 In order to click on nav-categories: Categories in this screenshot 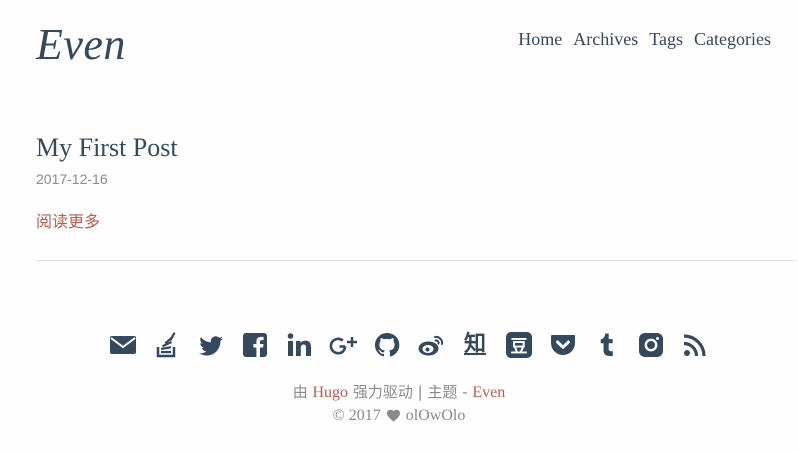, I will do `click(732, 39)`.